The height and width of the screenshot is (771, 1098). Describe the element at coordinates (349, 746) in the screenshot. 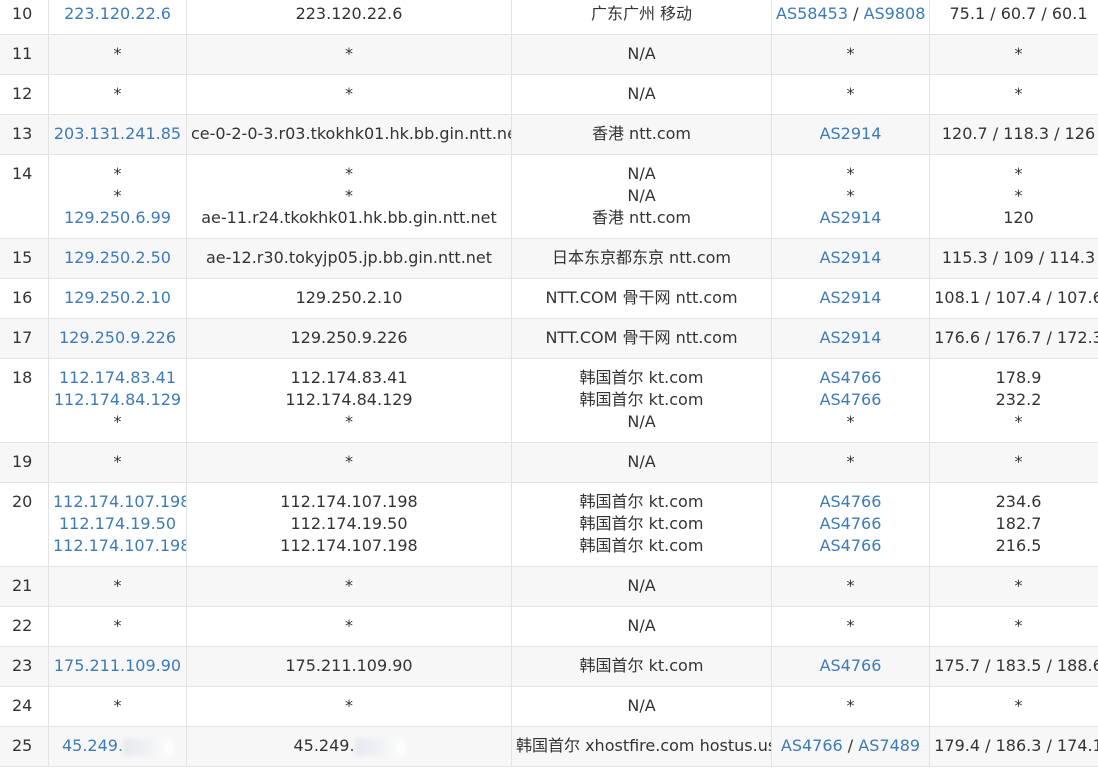

I see `hostname-cell: 45.249.` at that location.